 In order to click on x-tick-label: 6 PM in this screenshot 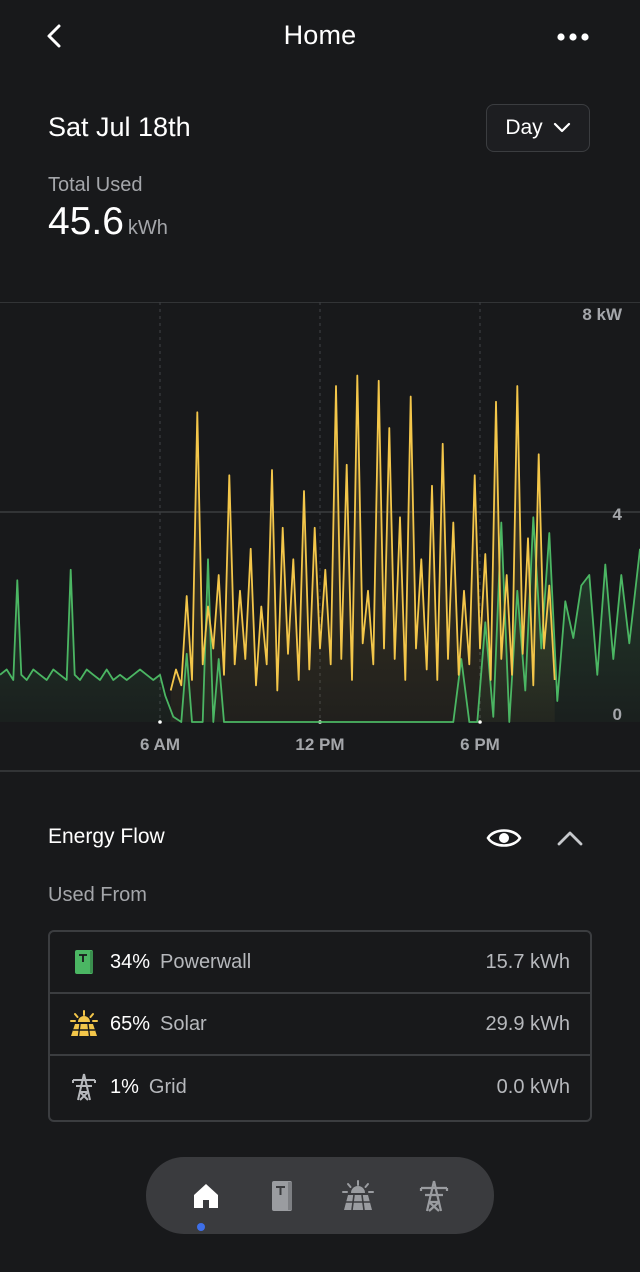, I will do `click(480, 744)`.